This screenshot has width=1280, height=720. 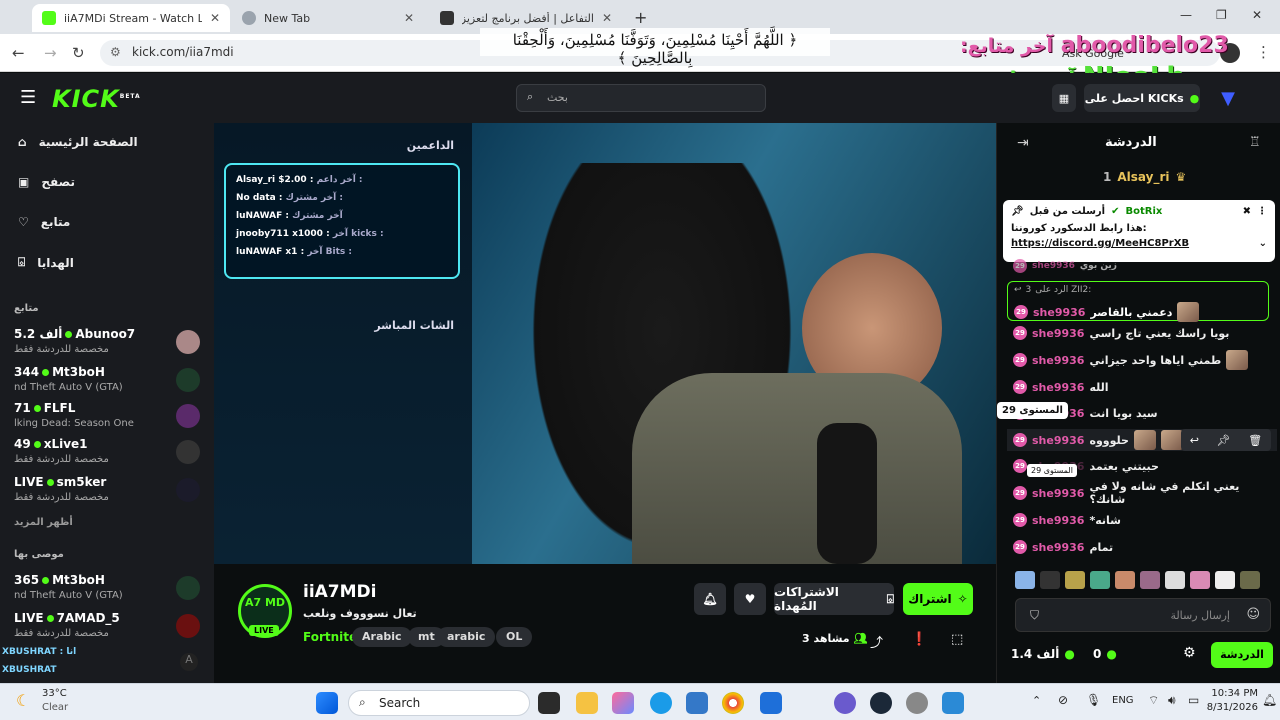 I want to click on app-icon, so click(x=953, y=703).